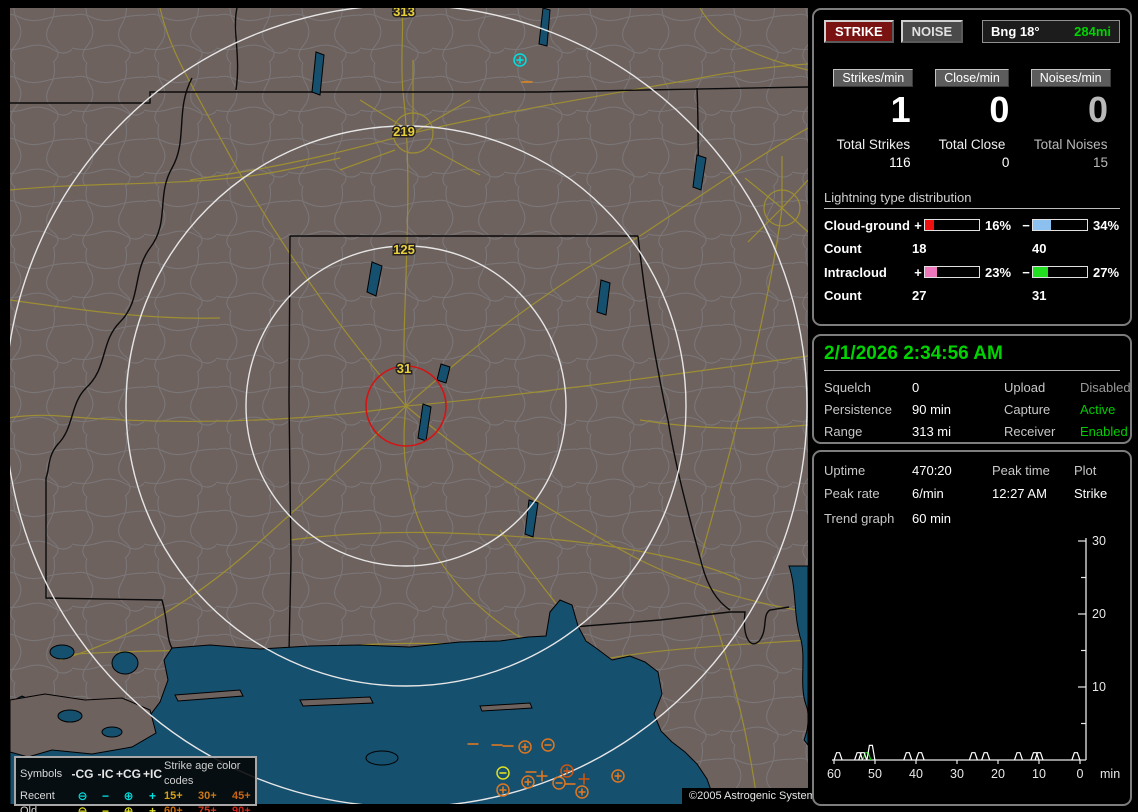 This screenshot has width=1138, height=812. What do you see at coordinates (1070, 119) in the screenshot?
I see `noises-column: Noises/min 0 Total Noises 15` at bounding box center [1070, 119].